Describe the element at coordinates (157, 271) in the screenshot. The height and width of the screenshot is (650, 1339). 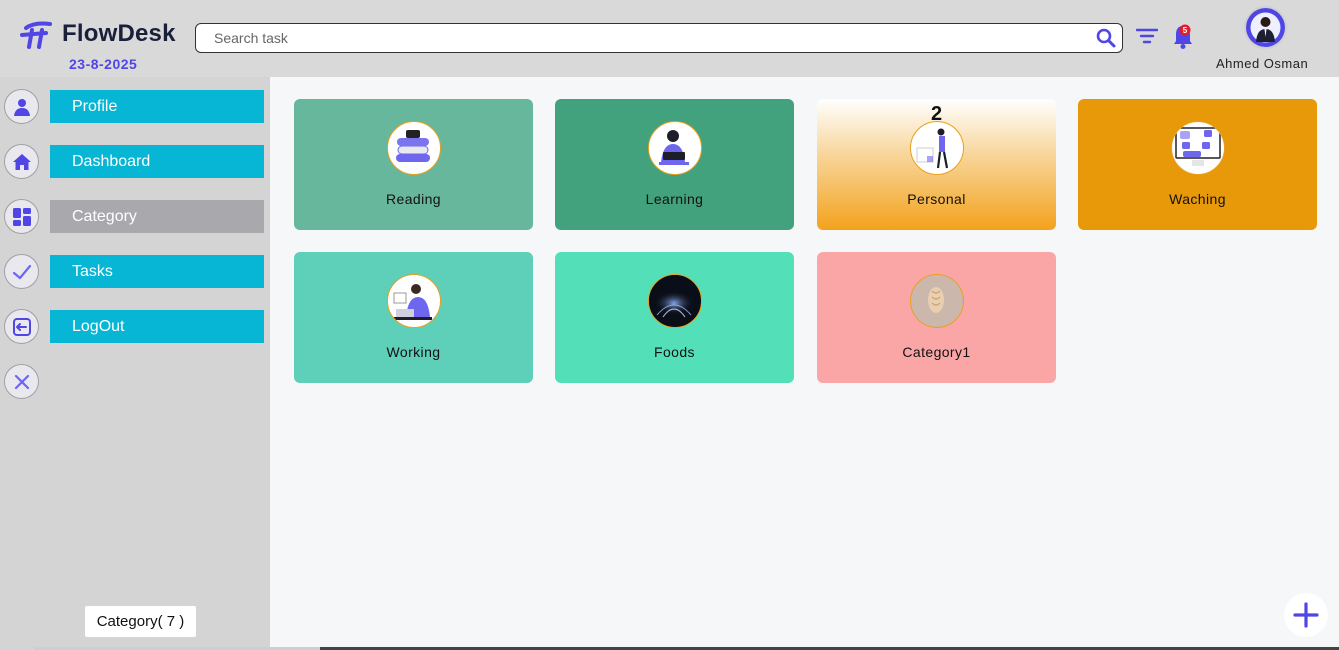
I see `sidebar-item-tasks: Tasks` at that location.